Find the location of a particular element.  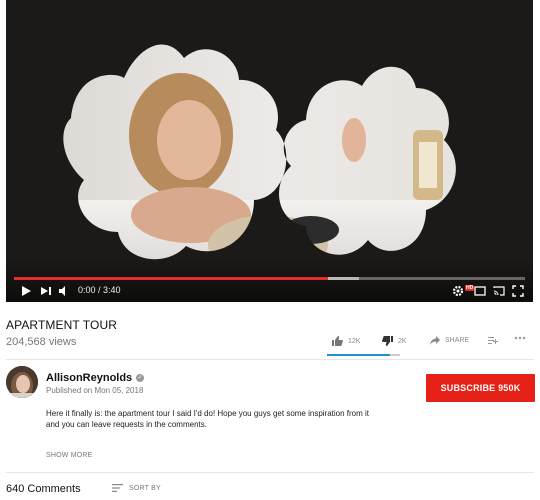

sort-comments-button: SORT BY is located at coordinates (136, 488).